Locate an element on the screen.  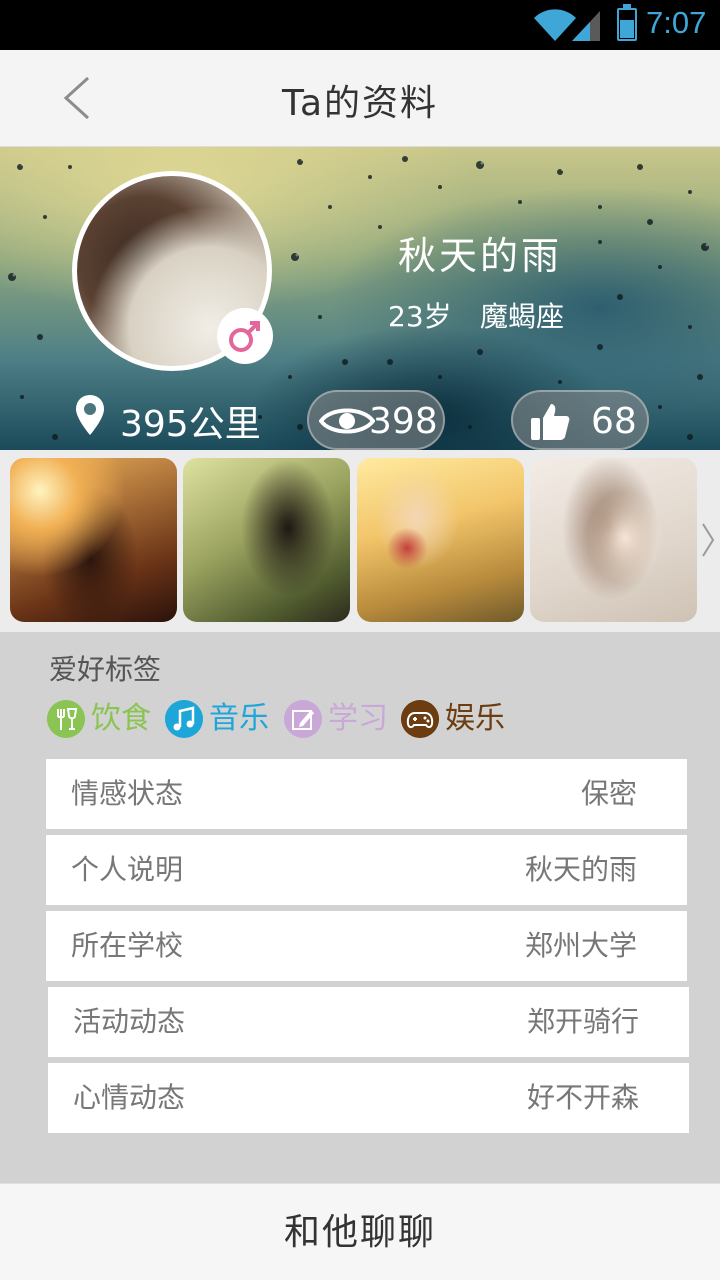
location-pin-icon is located at coordinates (90, 415).